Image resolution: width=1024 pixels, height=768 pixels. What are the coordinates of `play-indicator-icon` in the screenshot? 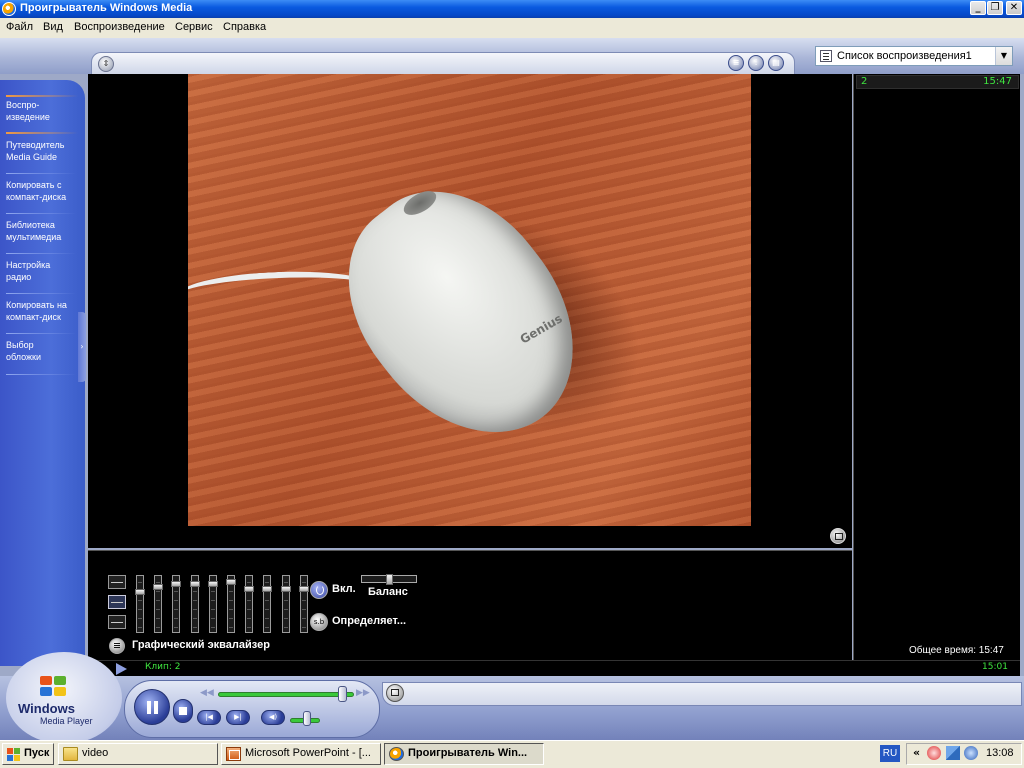 It's located at (121, 669).